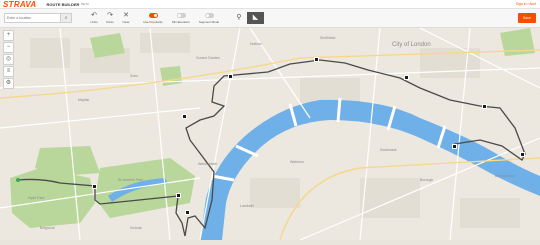 The image size is (540, 245). I want to click on map-label: Smithfield, so click(328, 38).